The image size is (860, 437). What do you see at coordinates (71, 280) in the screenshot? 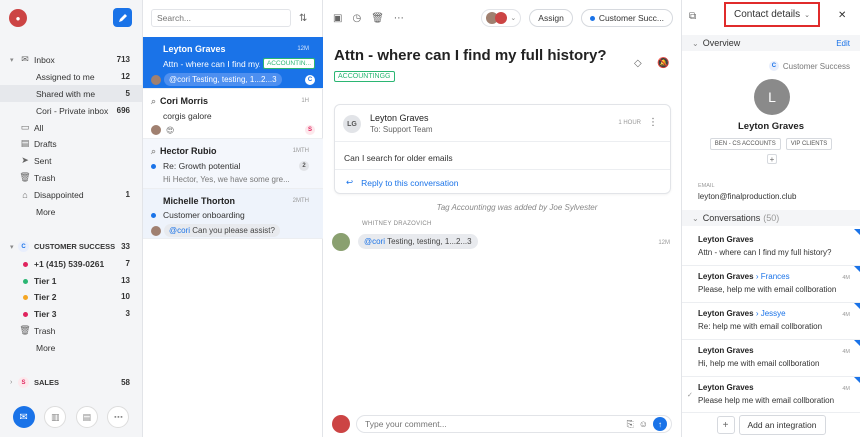
I see `nav-tier1: Tier 1 13` at bounding box center [71, 280].